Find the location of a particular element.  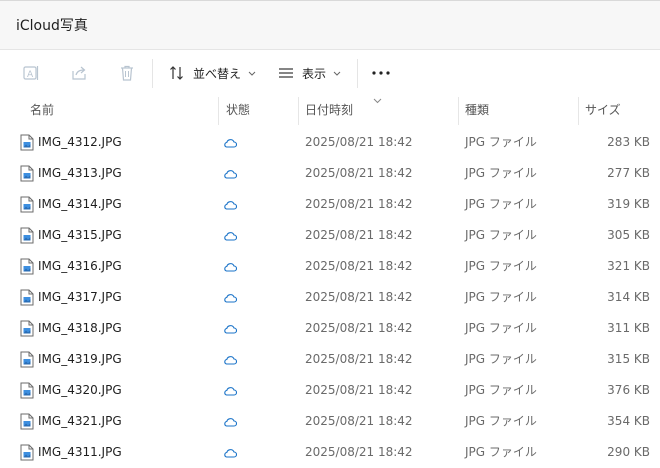

file-name: IMG_4319.JPG is located at coordinates (80, 359).